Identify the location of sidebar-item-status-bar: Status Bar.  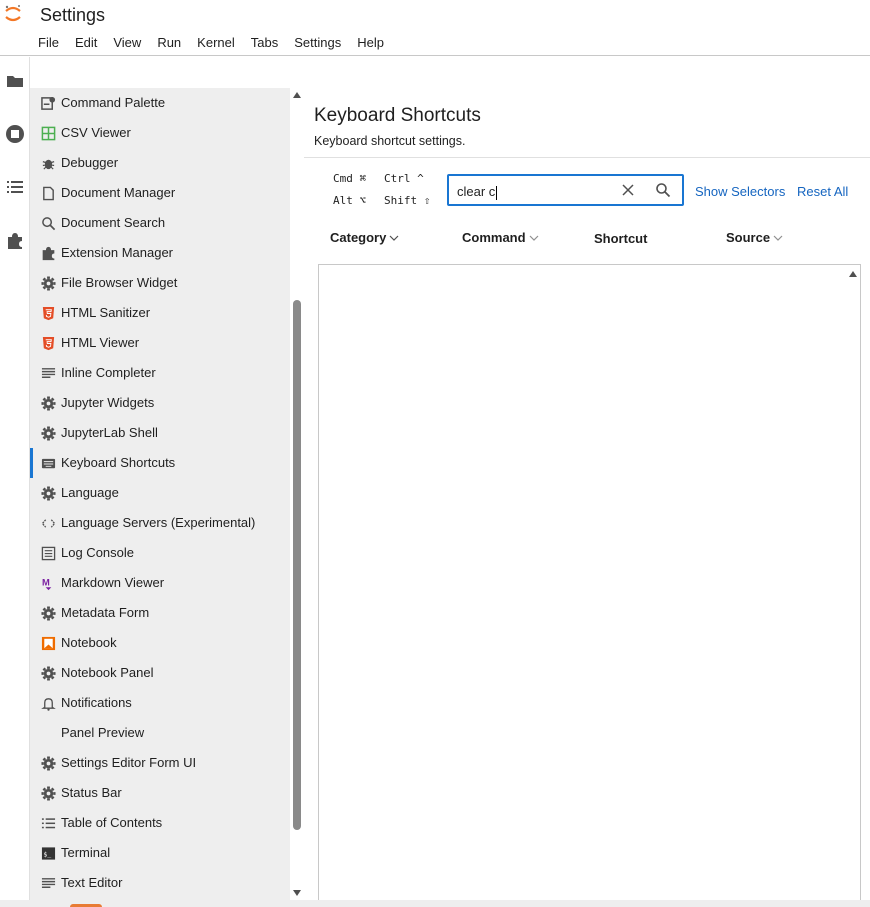
(160, 793).